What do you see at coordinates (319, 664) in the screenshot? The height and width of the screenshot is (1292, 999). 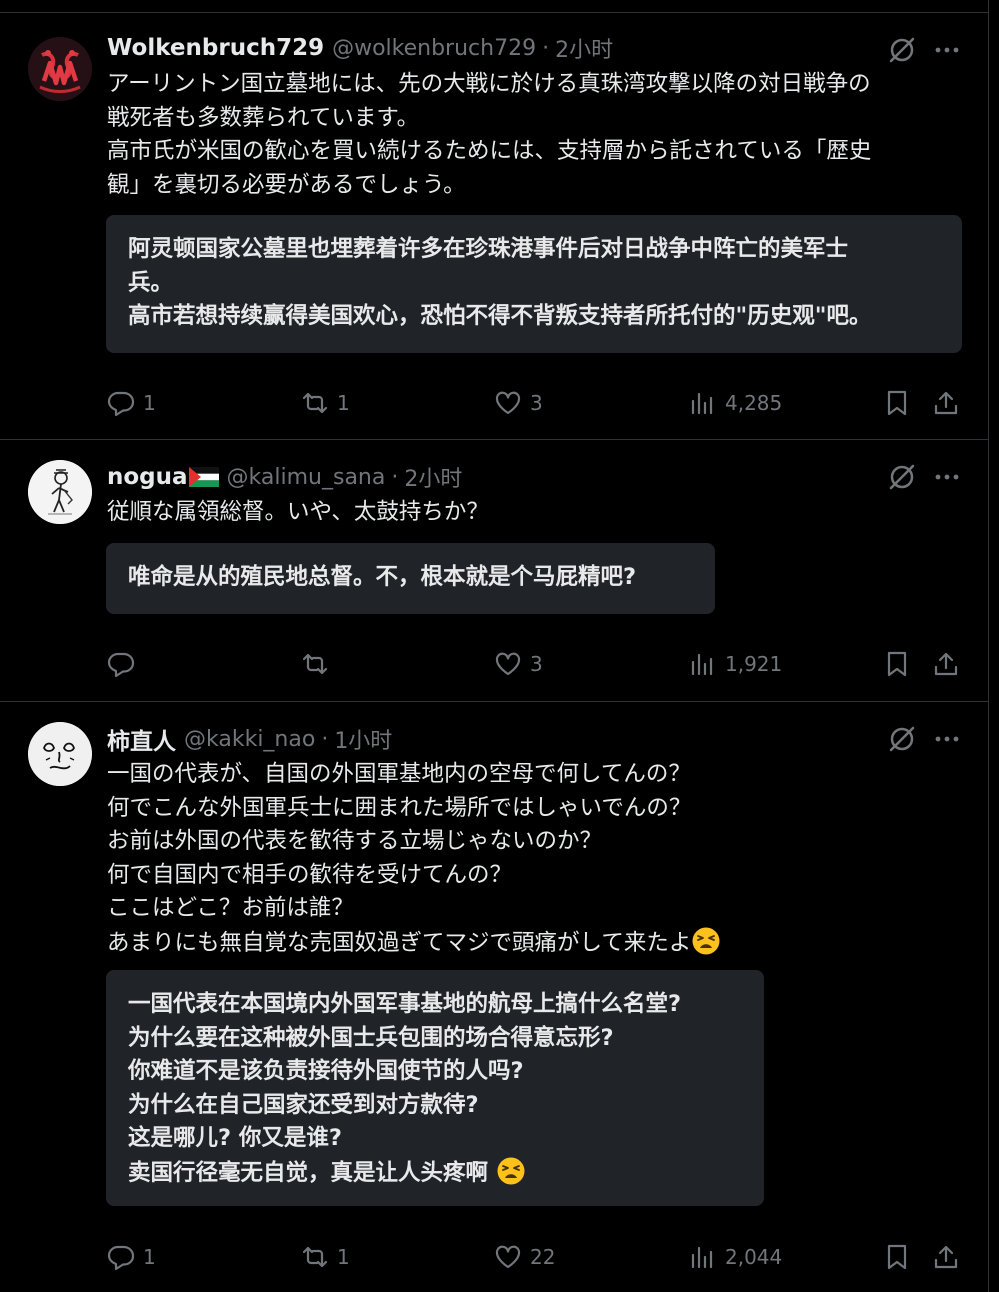 I see `repost-button` at bounding box center [319, 664].